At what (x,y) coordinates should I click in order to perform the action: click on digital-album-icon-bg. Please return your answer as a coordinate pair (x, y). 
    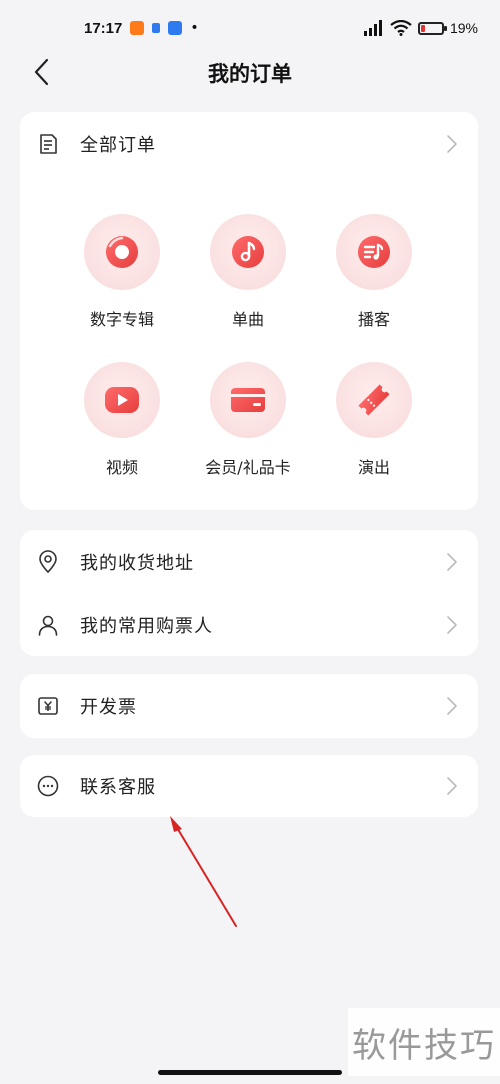
    Looking at the image, I should click on (122, 252).